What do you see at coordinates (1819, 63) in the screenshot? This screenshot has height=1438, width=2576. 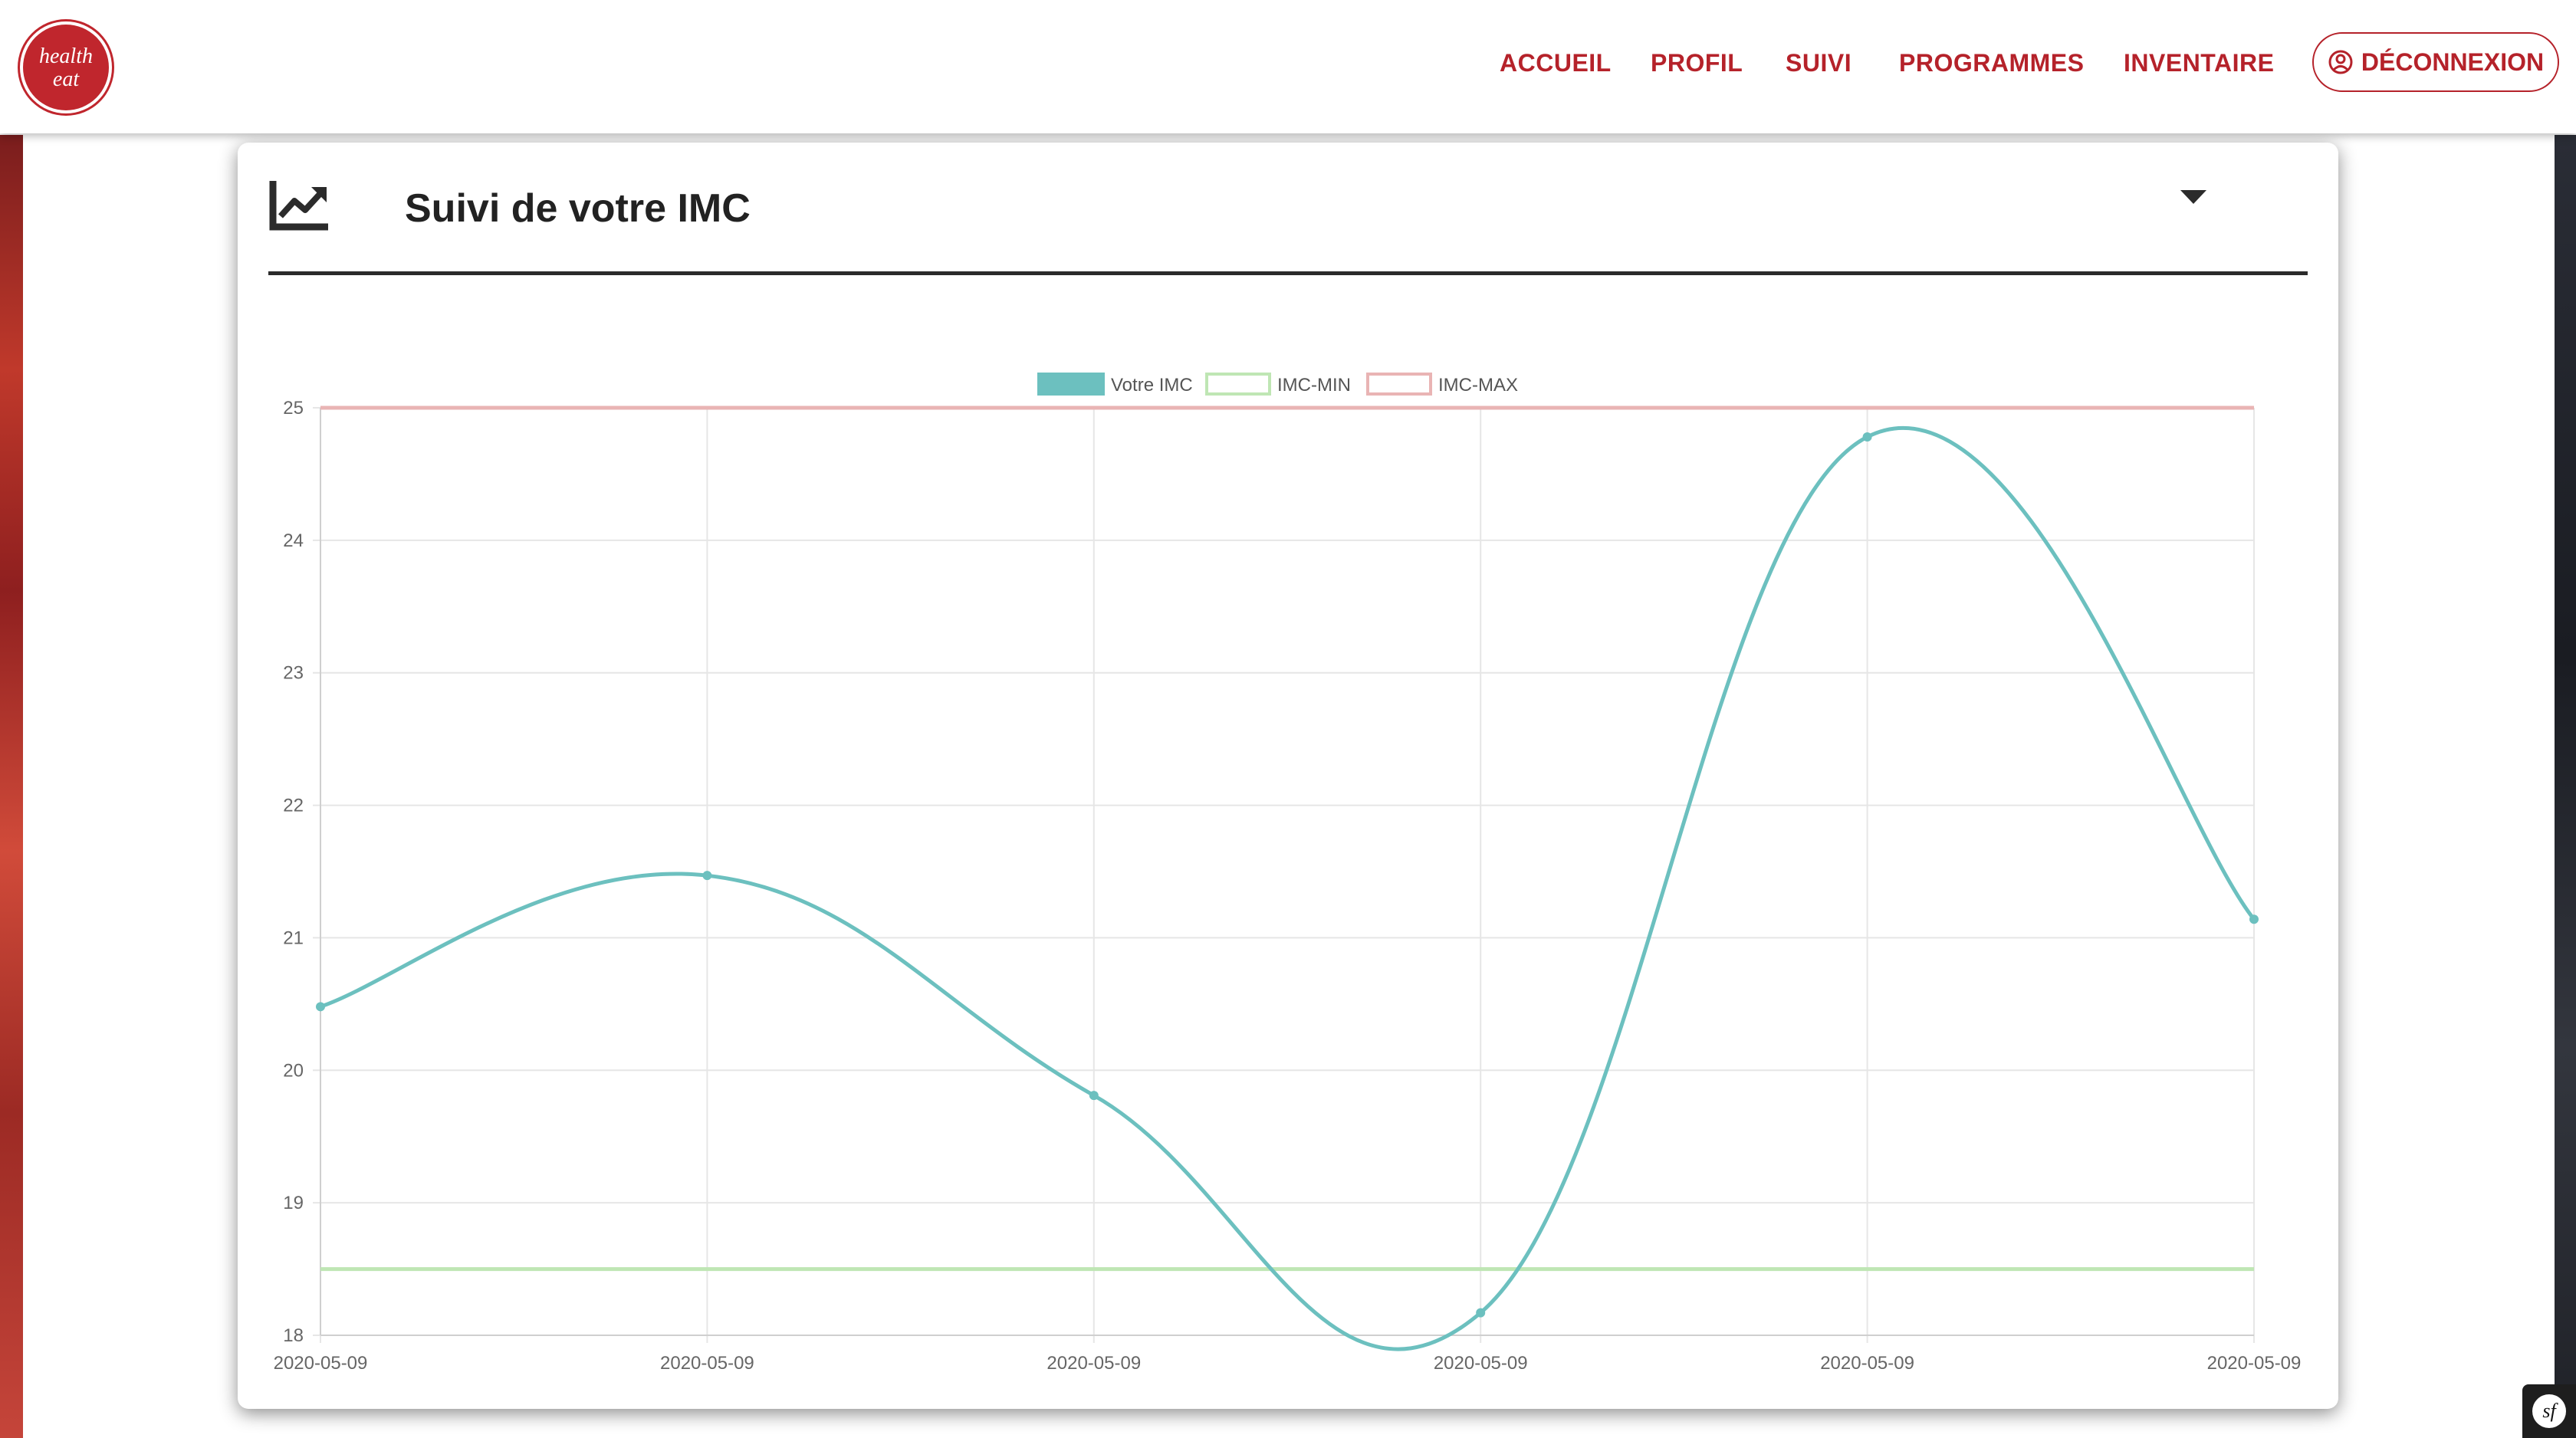 I see `nav-suivi: SUIVI` at bounding box center [1819, 63].